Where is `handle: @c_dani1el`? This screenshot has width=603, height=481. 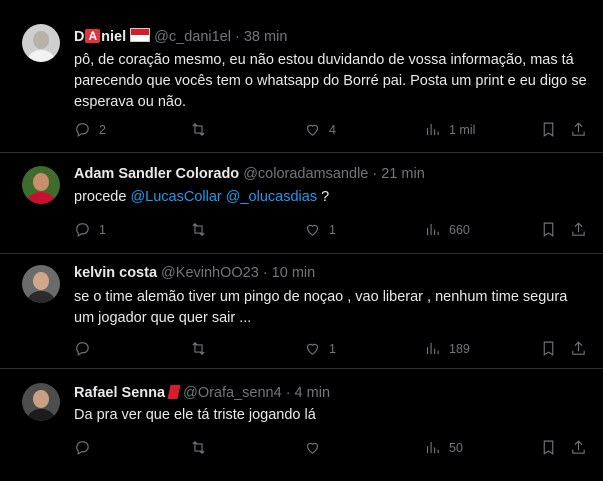
handle: @c_dani1el is located at coordinates (192, 37).